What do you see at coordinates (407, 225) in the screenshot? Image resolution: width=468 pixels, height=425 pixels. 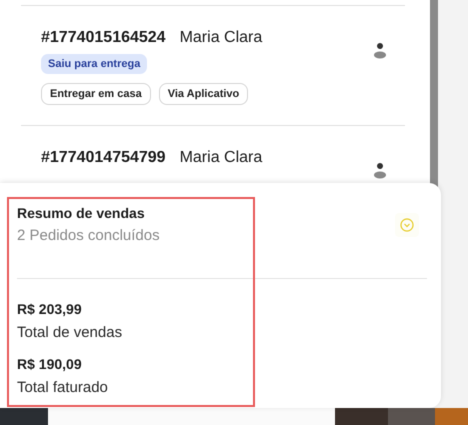 I see `chevron-icon` at bounding box center [407, 225].